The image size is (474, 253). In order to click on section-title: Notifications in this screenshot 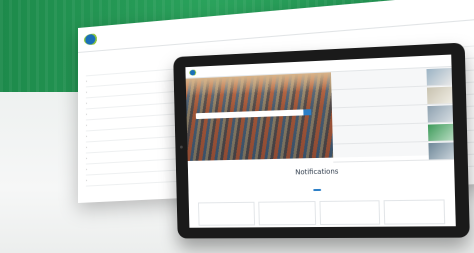, I will do `click(317, 172)`.